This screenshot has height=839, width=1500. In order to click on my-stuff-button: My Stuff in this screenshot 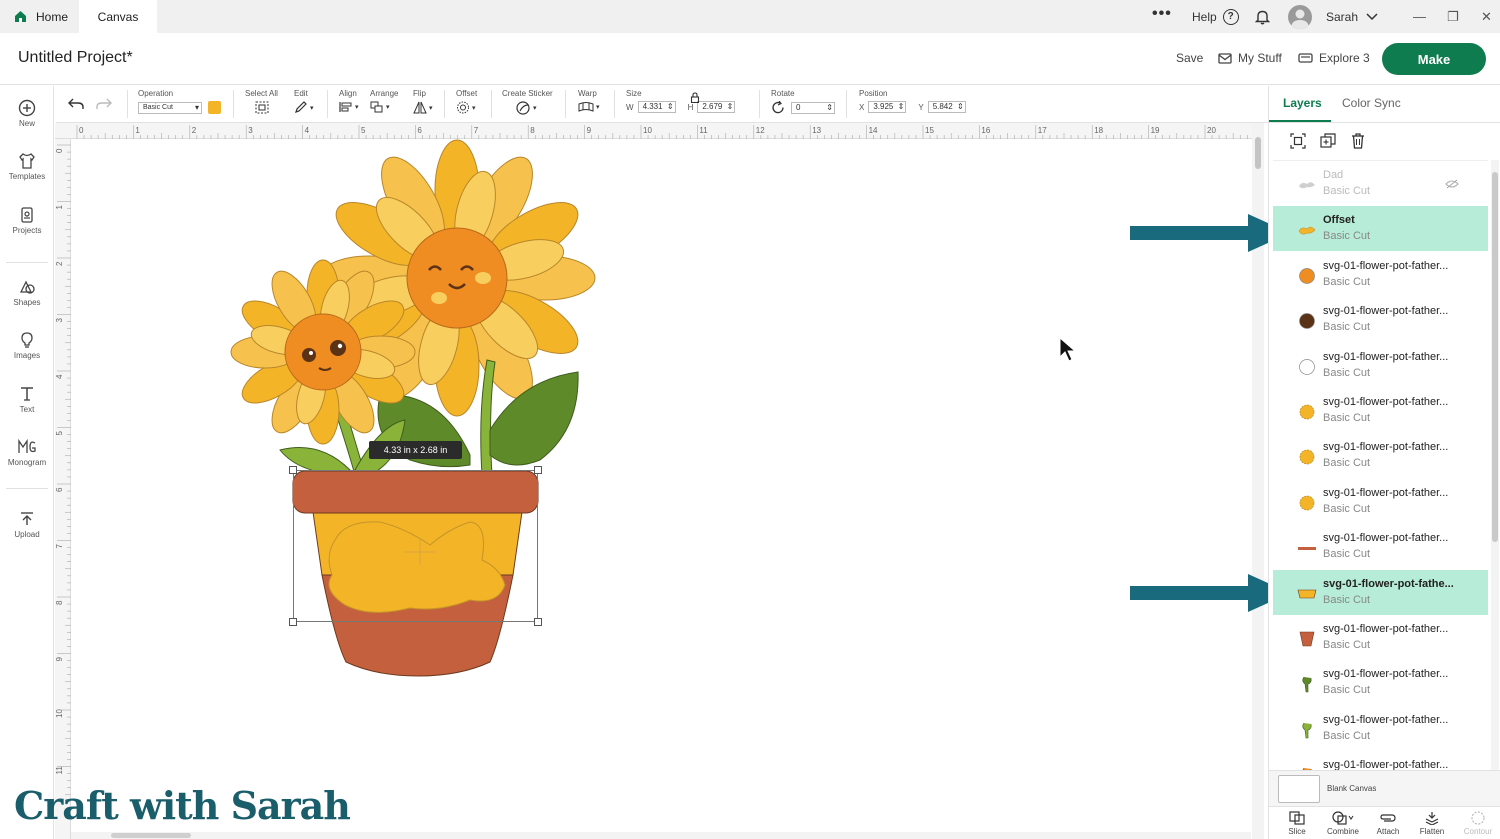, I will do `click(1250, 58)`.